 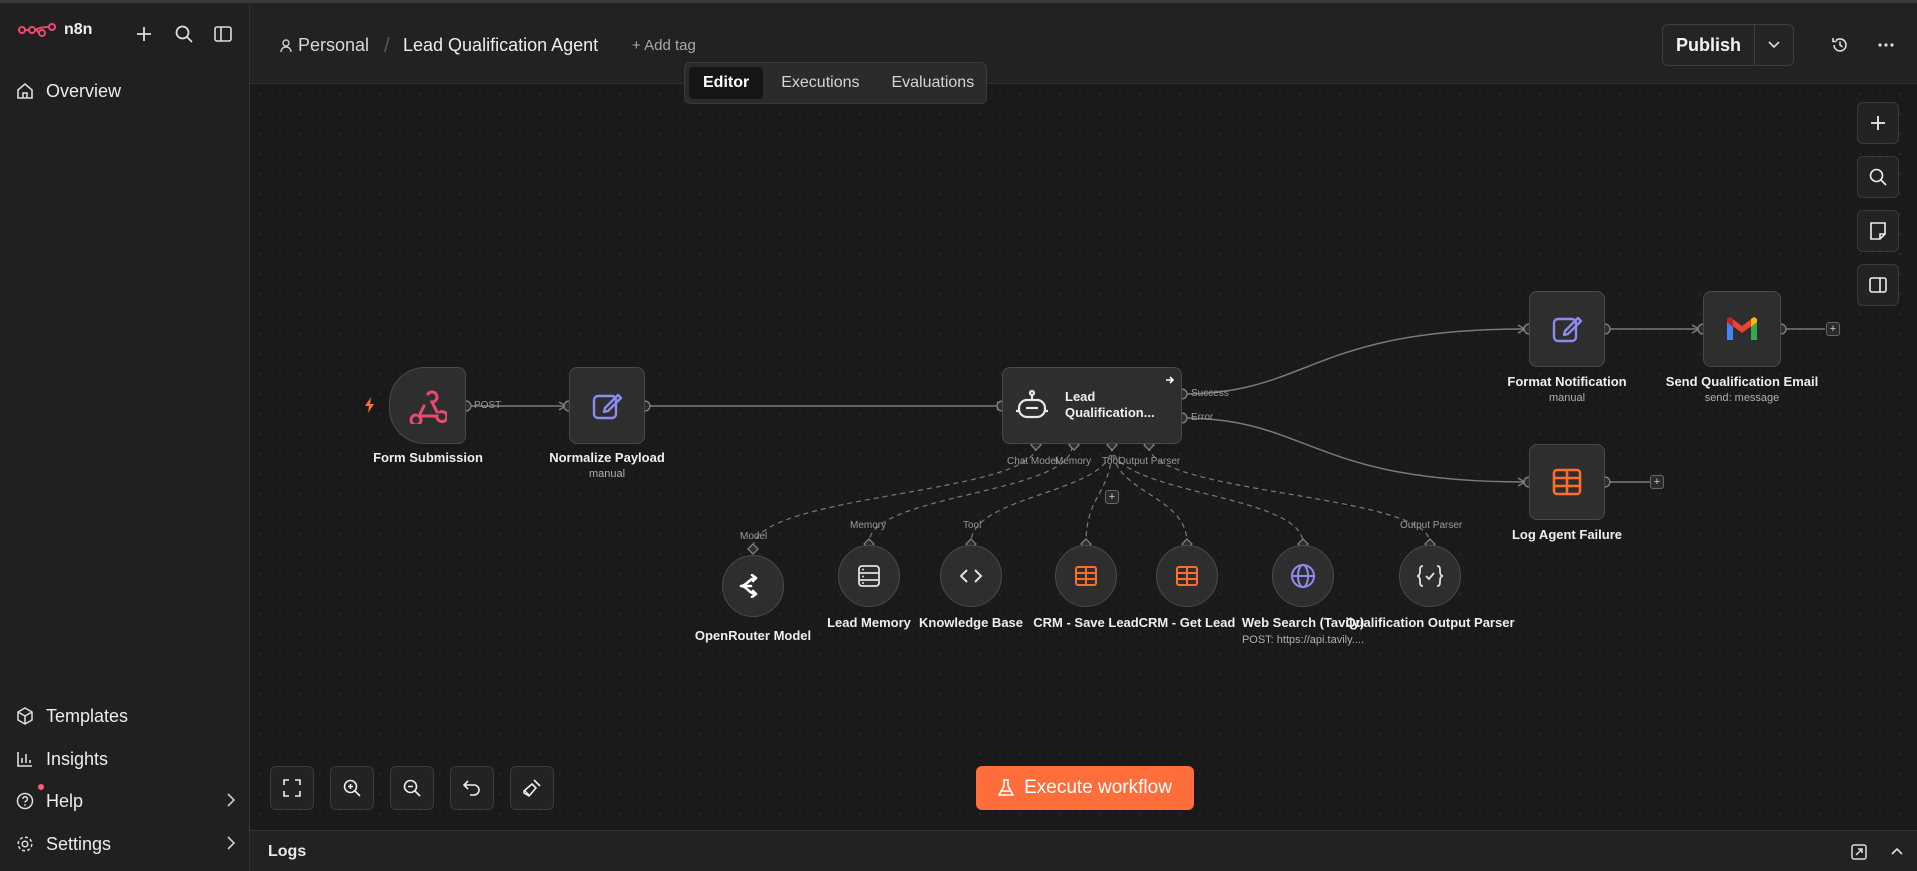 I want to click on node-knowledge-base, so click(x=971, y=576).